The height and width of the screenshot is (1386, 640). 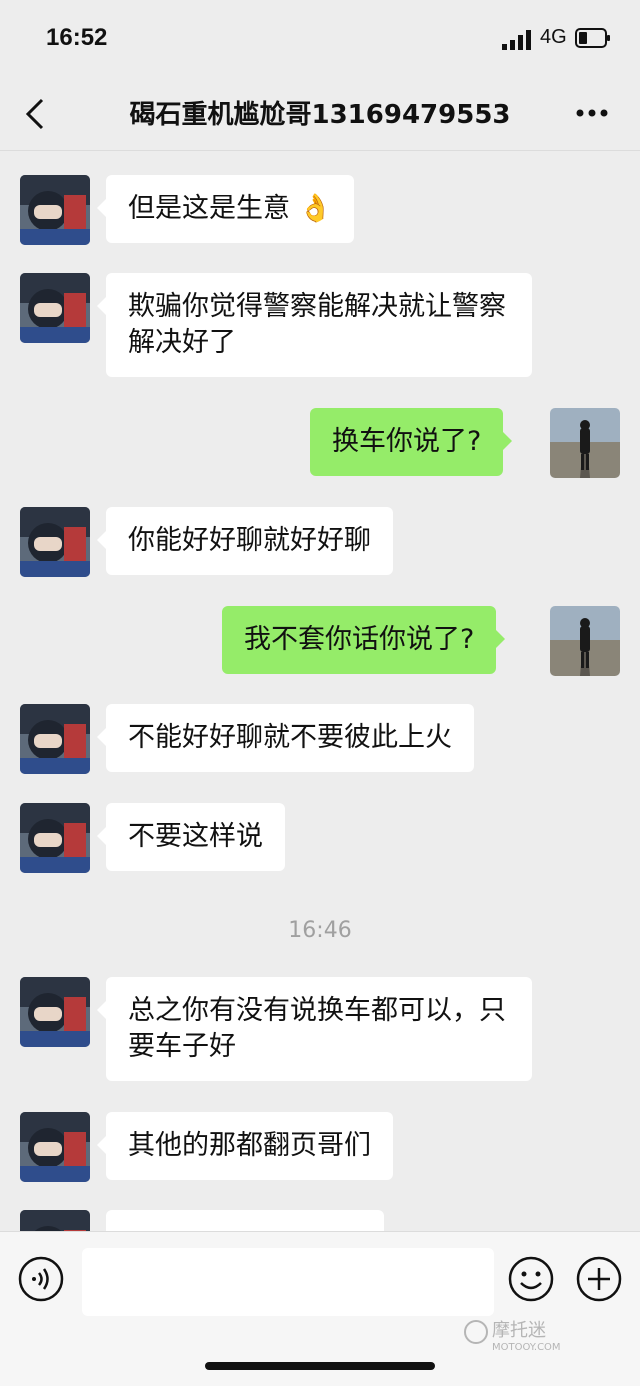 I want to click on message-input, so click(x=288, y=1282).